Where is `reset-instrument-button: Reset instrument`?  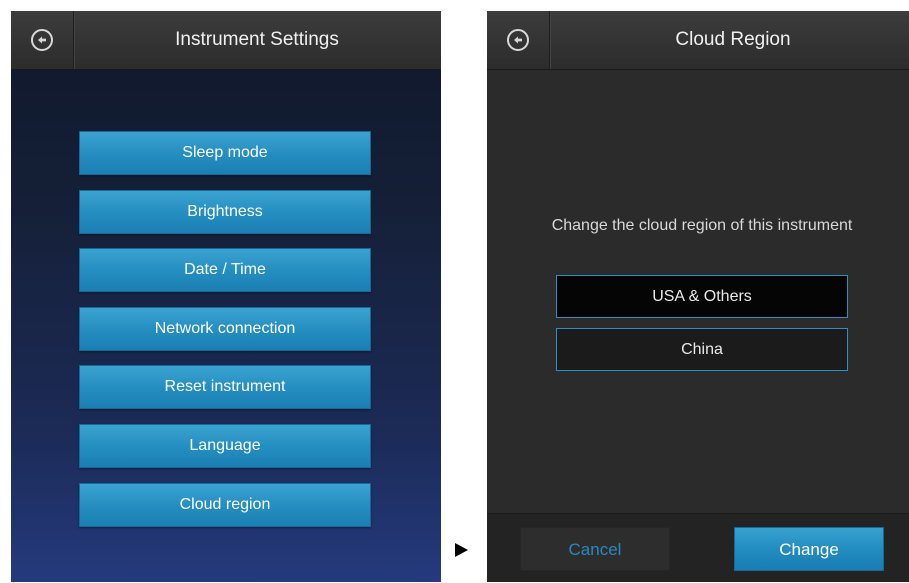 reset-instrument-button: Reset instrument is located at coordinates (225, 387).